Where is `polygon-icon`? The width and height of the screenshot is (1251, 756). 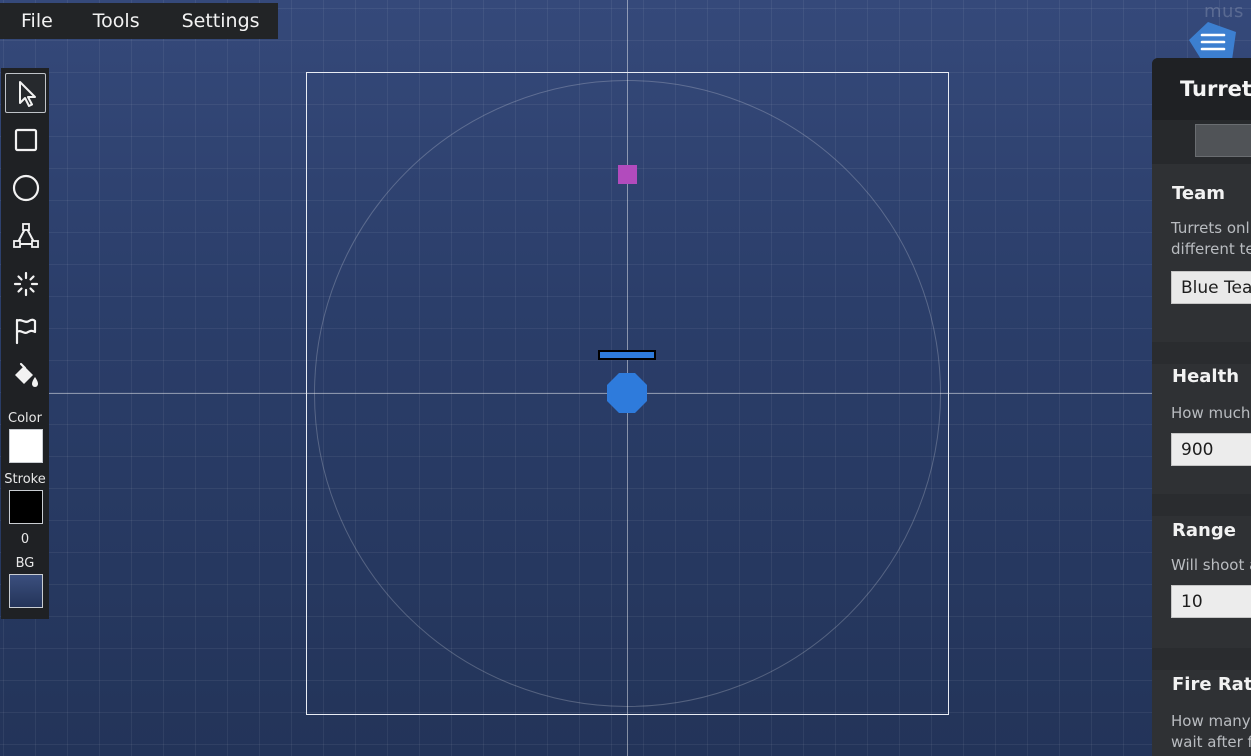
polygon-icon is located at coordinates (25, 235).